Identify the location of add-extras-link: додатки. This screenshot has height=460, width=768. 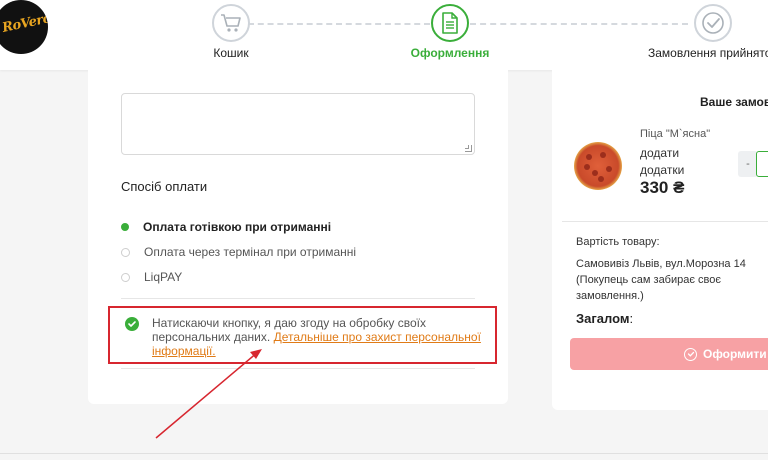
(662, 170).